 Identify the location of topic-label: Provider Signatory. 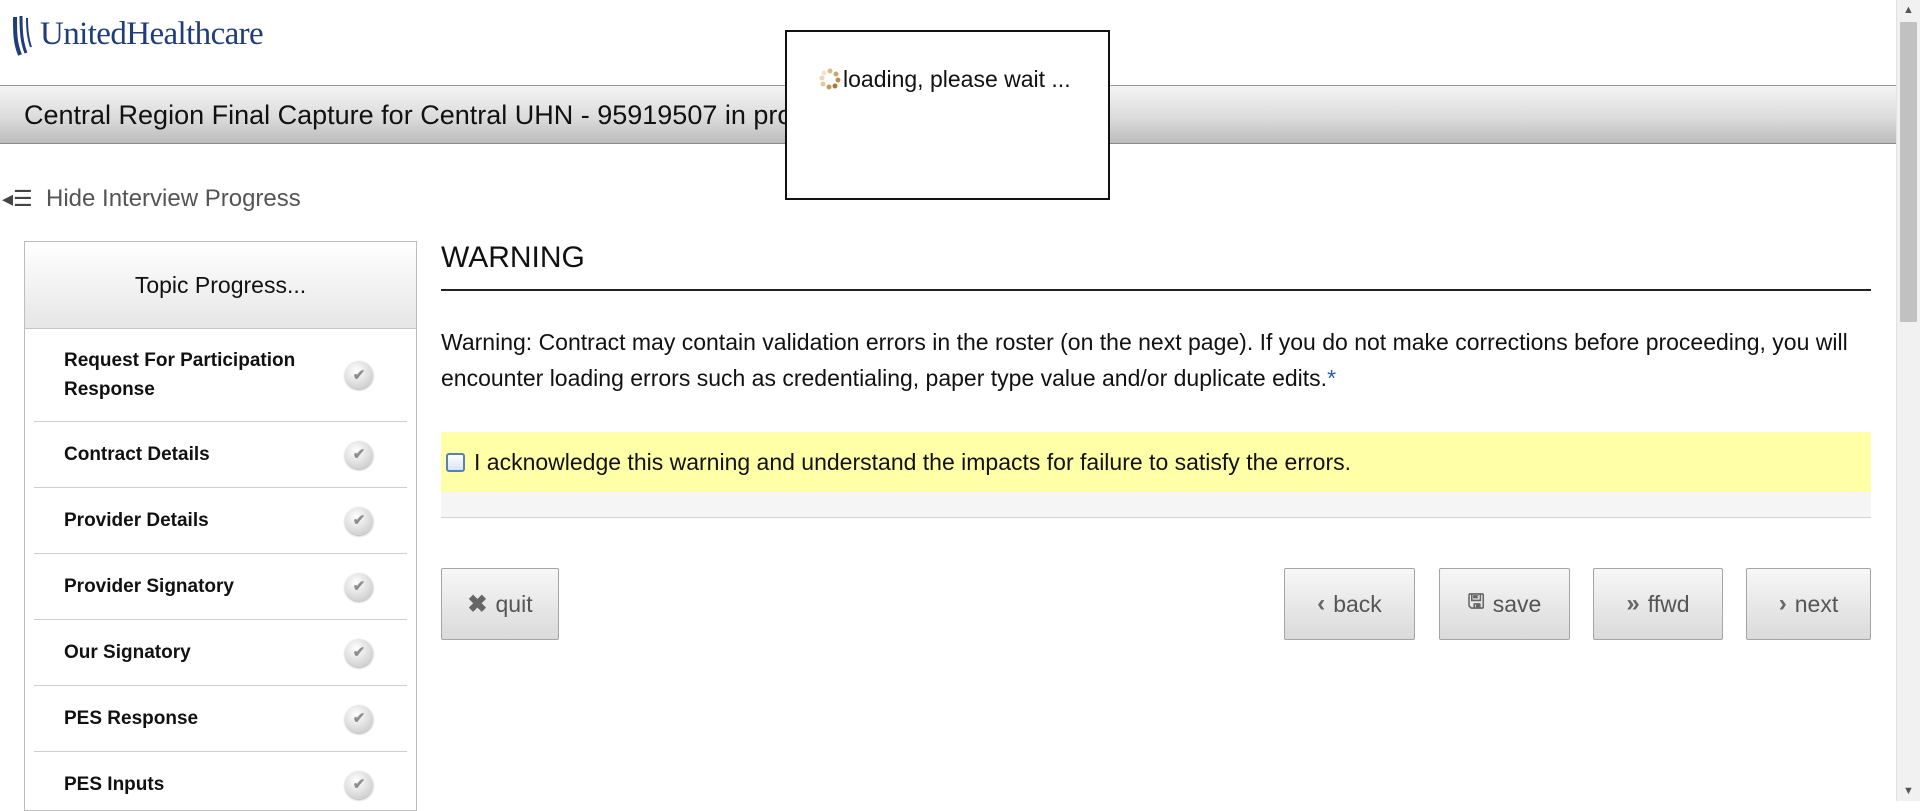
(149, 586).